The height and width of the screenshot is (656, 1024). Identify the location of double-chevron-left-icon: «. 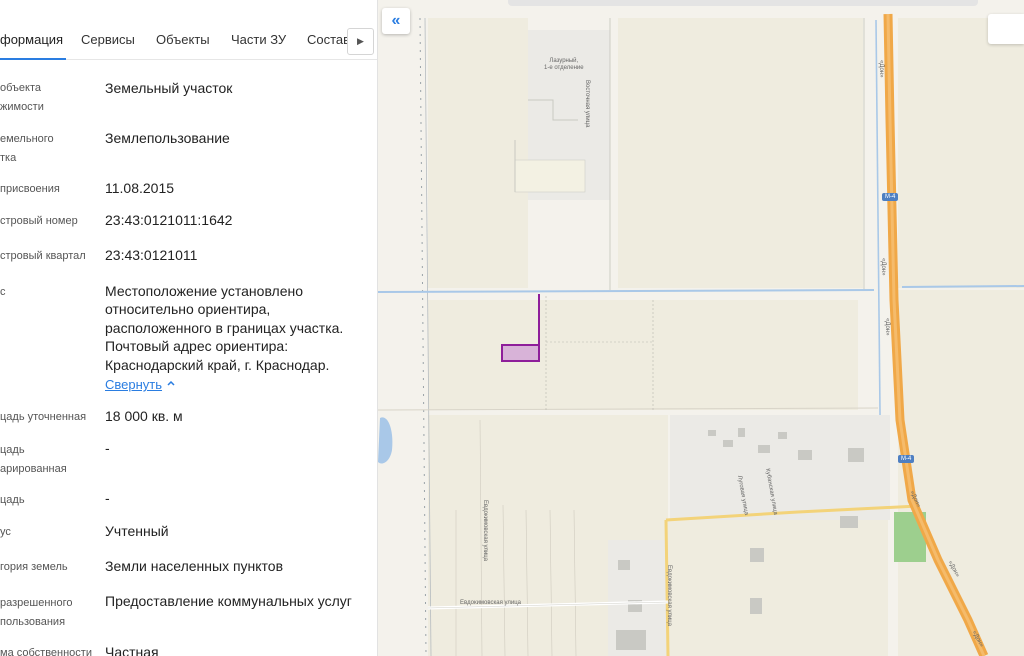
(396, 20).